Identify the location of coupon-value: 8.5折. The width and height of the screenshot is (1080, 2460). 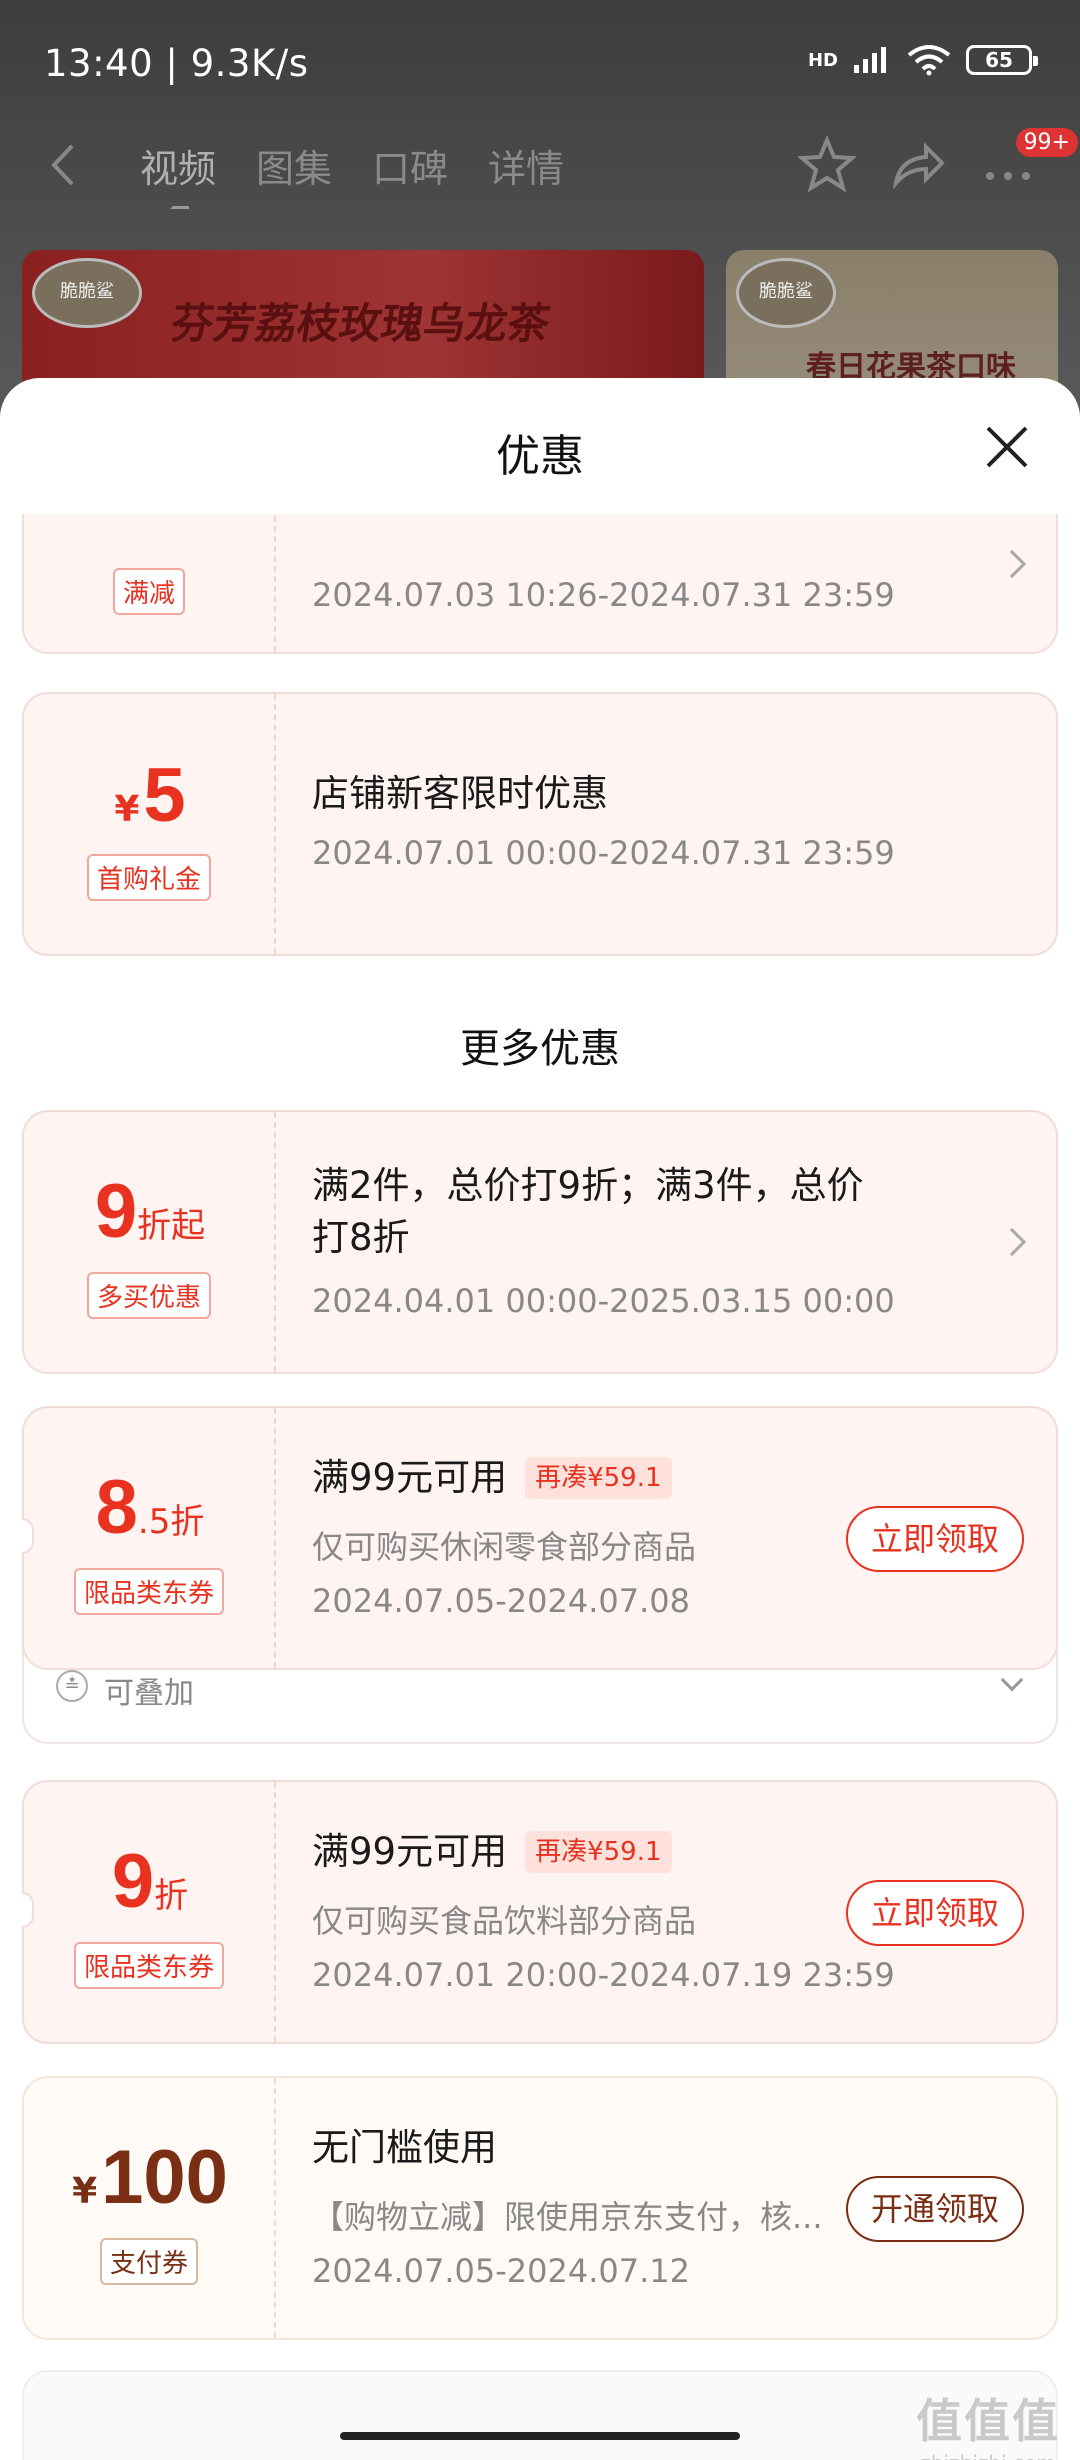
(150, 1507).